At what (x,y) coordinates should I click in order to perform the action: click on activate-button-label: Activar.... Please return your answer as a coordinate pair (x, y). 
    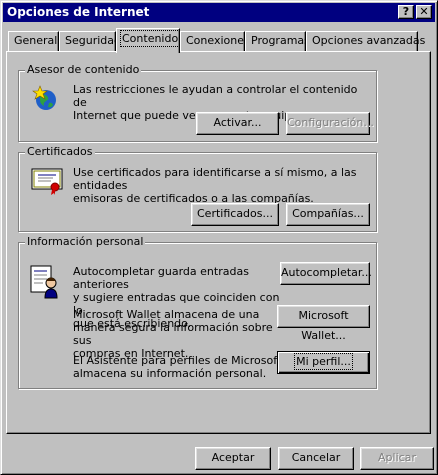
    Looking at the image, I should click on (237, 122).